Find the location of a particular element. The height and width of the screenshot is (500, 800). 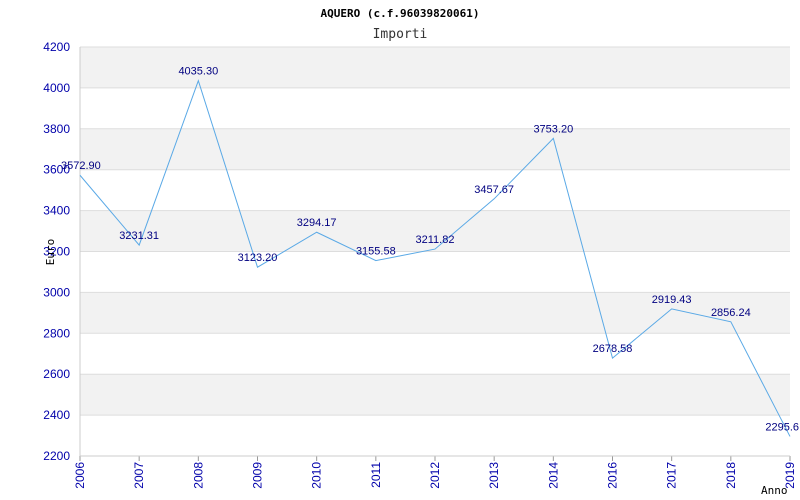

x-tick-label: 2016 is located at coordinates (613, 475).